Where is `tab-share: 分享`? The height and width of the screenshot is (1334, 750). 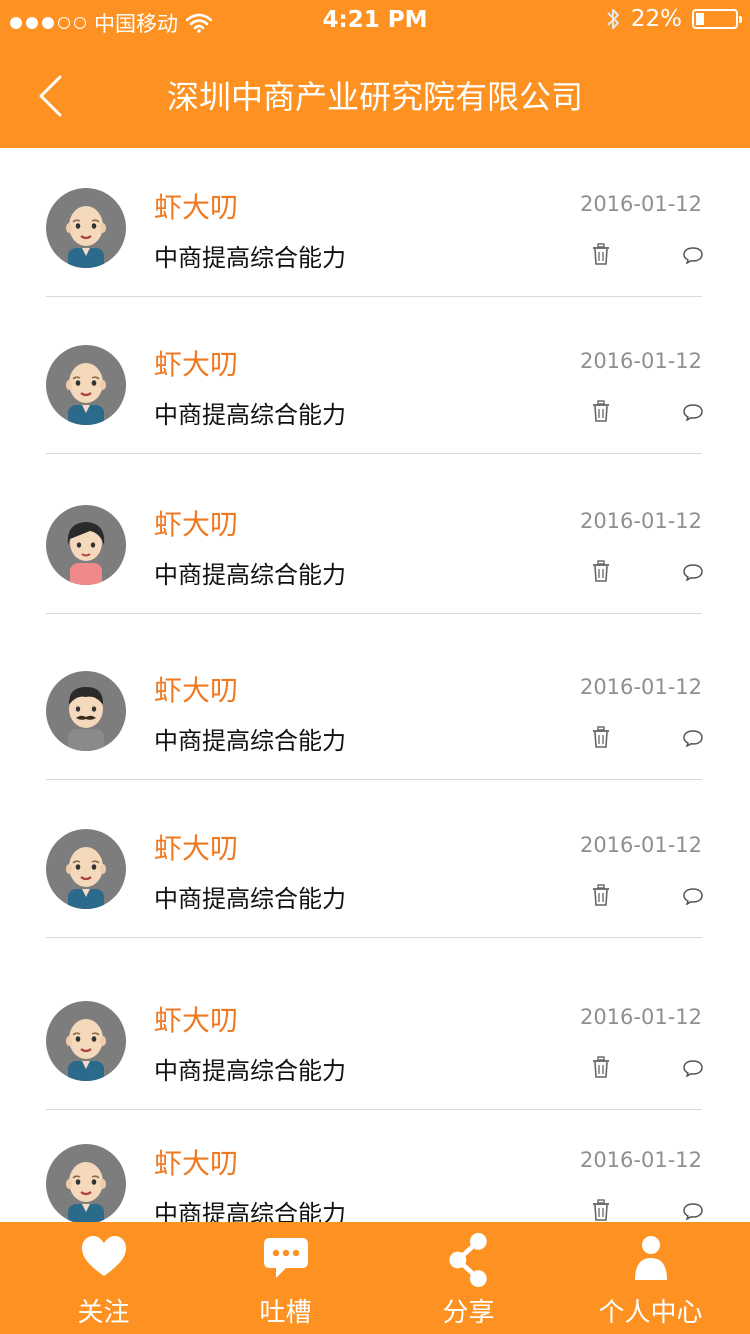
tab-share: 分享 is located at coordinates (468, 1278).